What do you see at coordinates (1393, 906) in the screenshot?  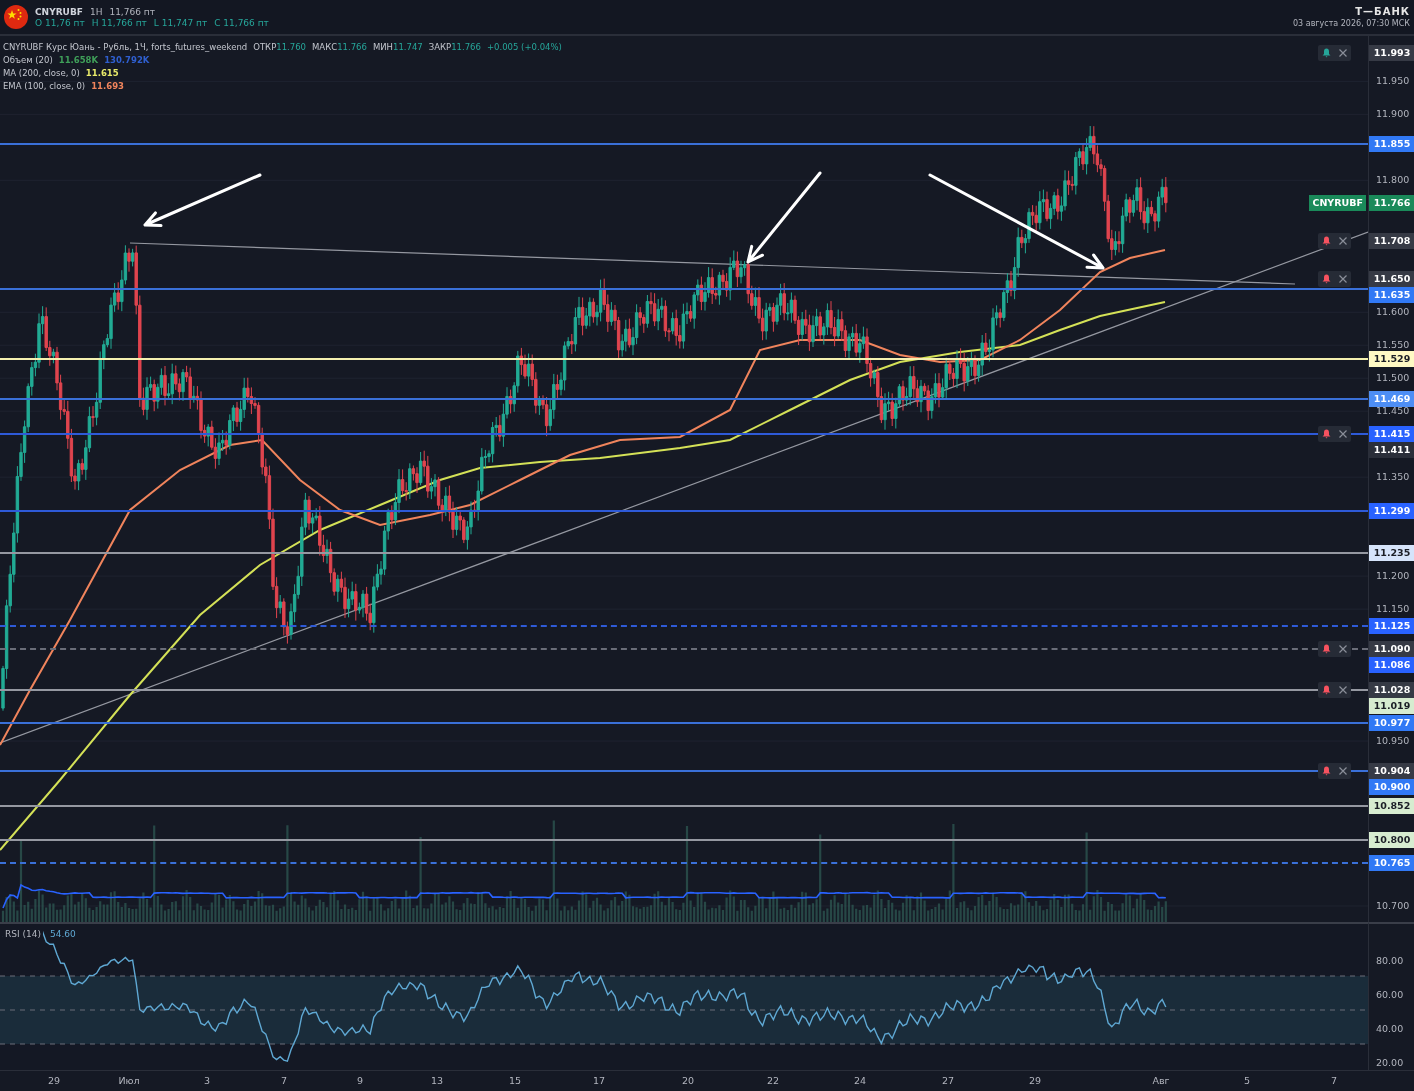 I see `price-tick: 10.700` at bounding box center [1393, 906].